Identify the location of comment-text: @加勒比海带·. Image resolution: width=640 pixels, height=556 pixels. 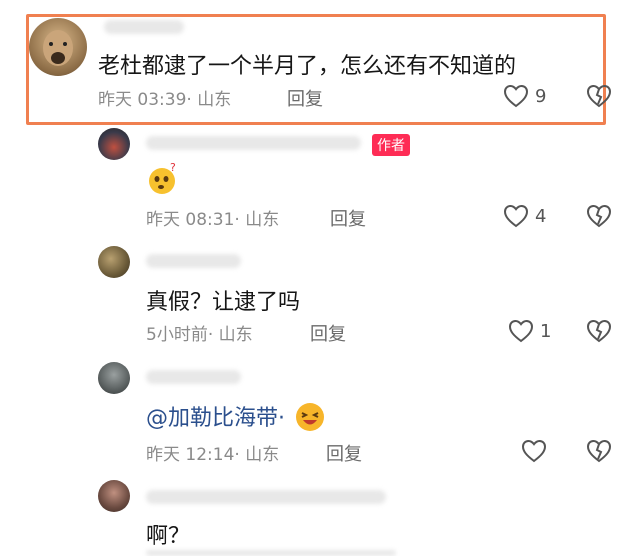
(236, 416).